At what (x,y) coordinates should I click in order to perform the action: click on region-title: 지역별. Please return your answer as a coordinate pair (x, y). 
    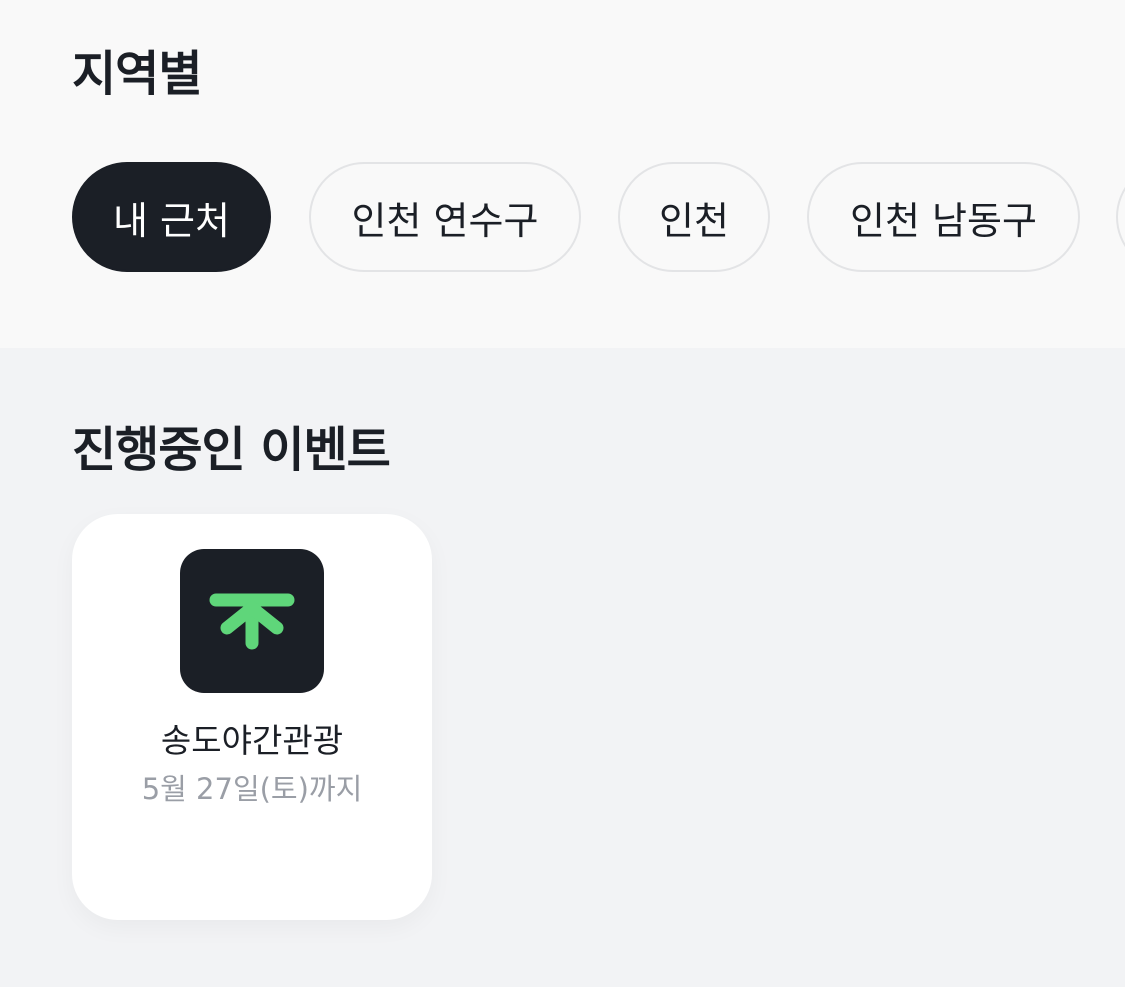
    Looking at the image, I should click on (137, 74).